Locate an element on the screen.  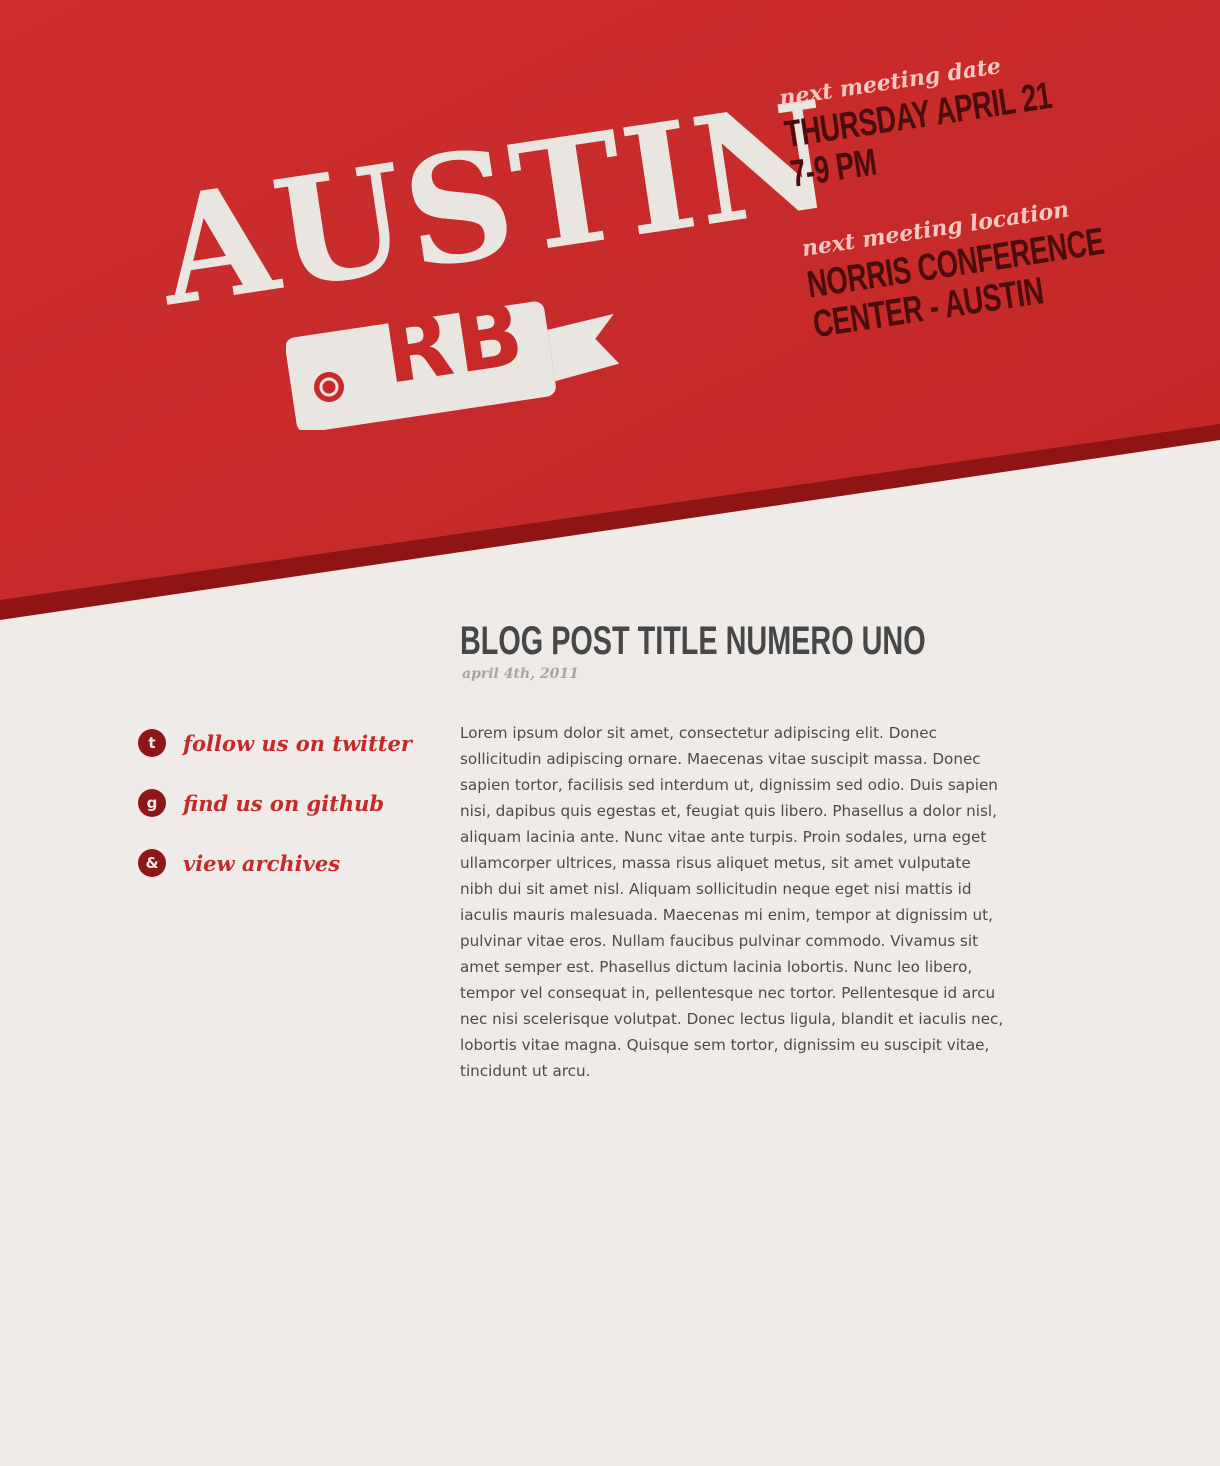
ruby-emblem-icon: & is located at coordinates (152, 863).